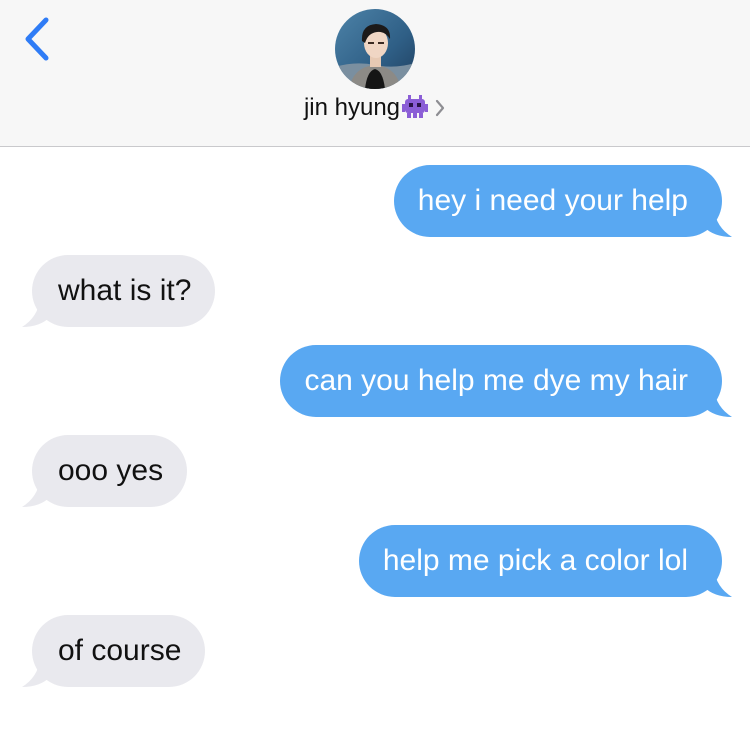 The height and width of the screenshot is (749, 750). I want to click on message-bubble-outgoing: hey i need your help, so click(562, 201).